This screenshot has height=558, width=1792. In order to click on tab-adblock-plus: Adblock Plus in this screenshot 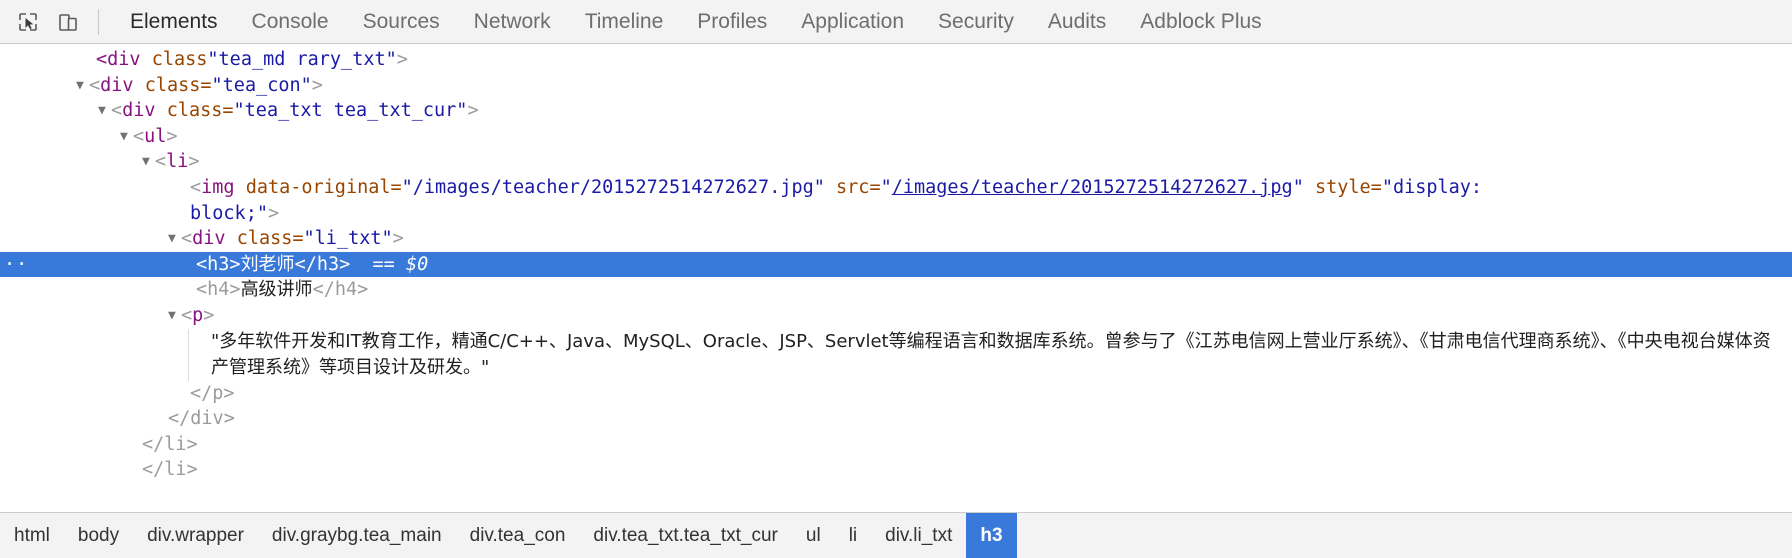, I will do `click(1200, 22)`.